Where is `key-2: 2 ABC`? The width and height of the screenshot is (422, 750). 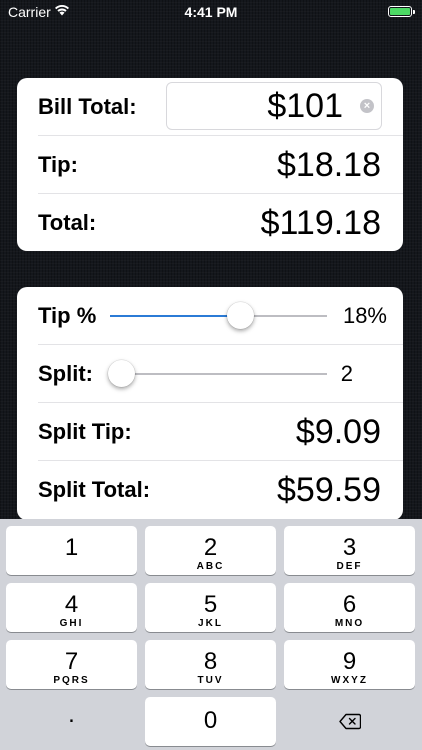
key-2: 2 ABC is located at coordinates (210, 550).